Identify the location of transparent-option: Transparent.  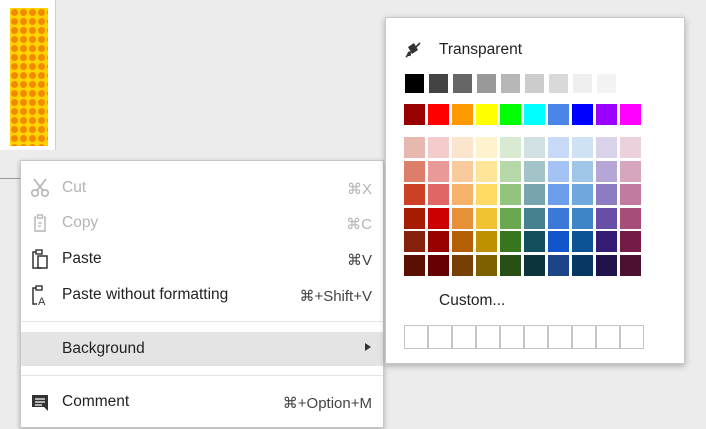
(534, 50).